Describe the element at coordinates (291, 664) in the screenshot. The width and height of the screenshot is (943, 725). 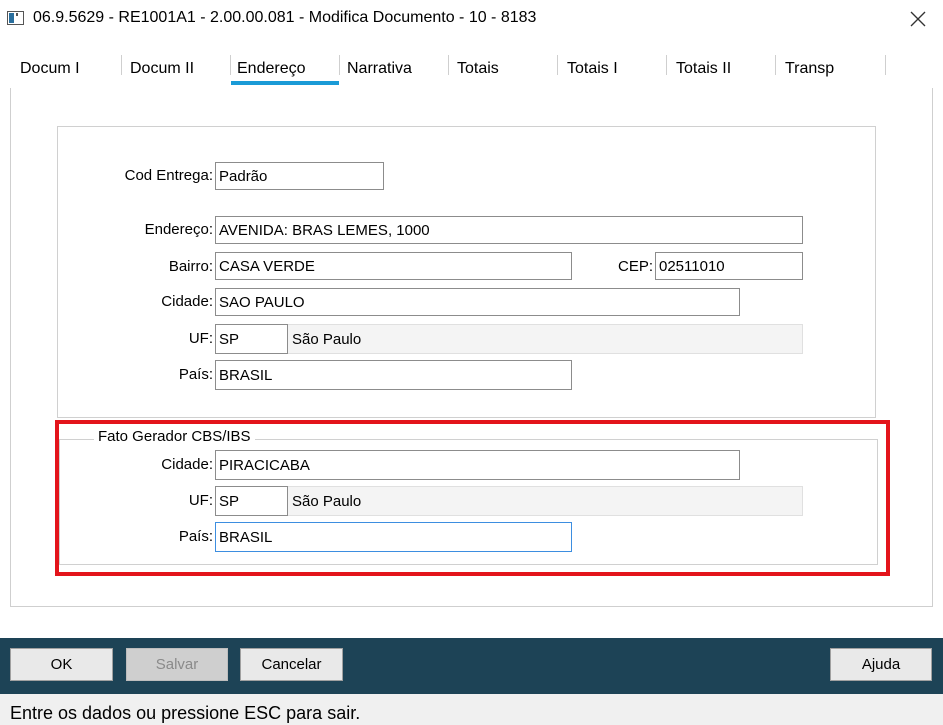
I see `cancelar-button: Cancelar` at that location.